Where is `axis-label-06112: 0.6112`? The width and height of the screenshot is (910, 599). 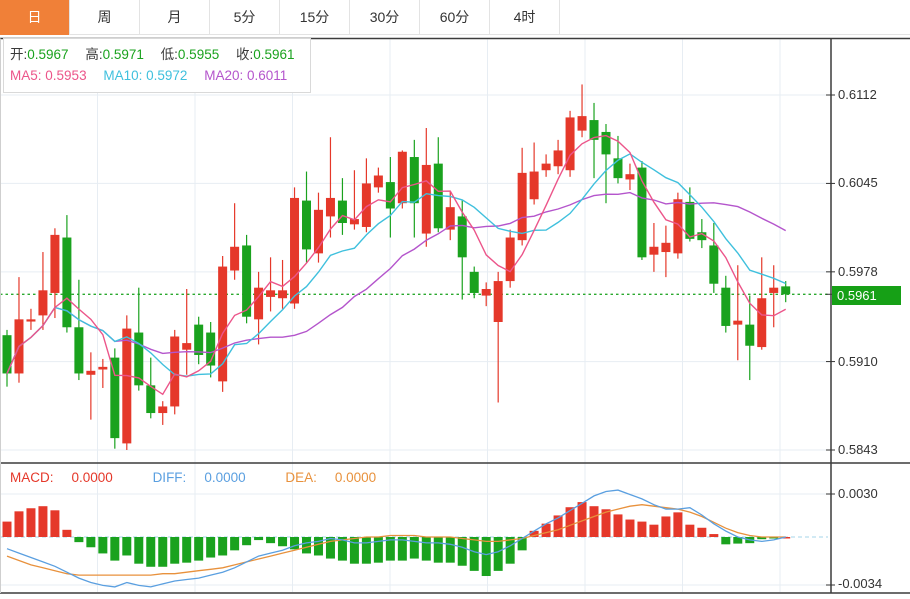
axis-label-06112: 0.6112 is located at coordinates (857, 94).